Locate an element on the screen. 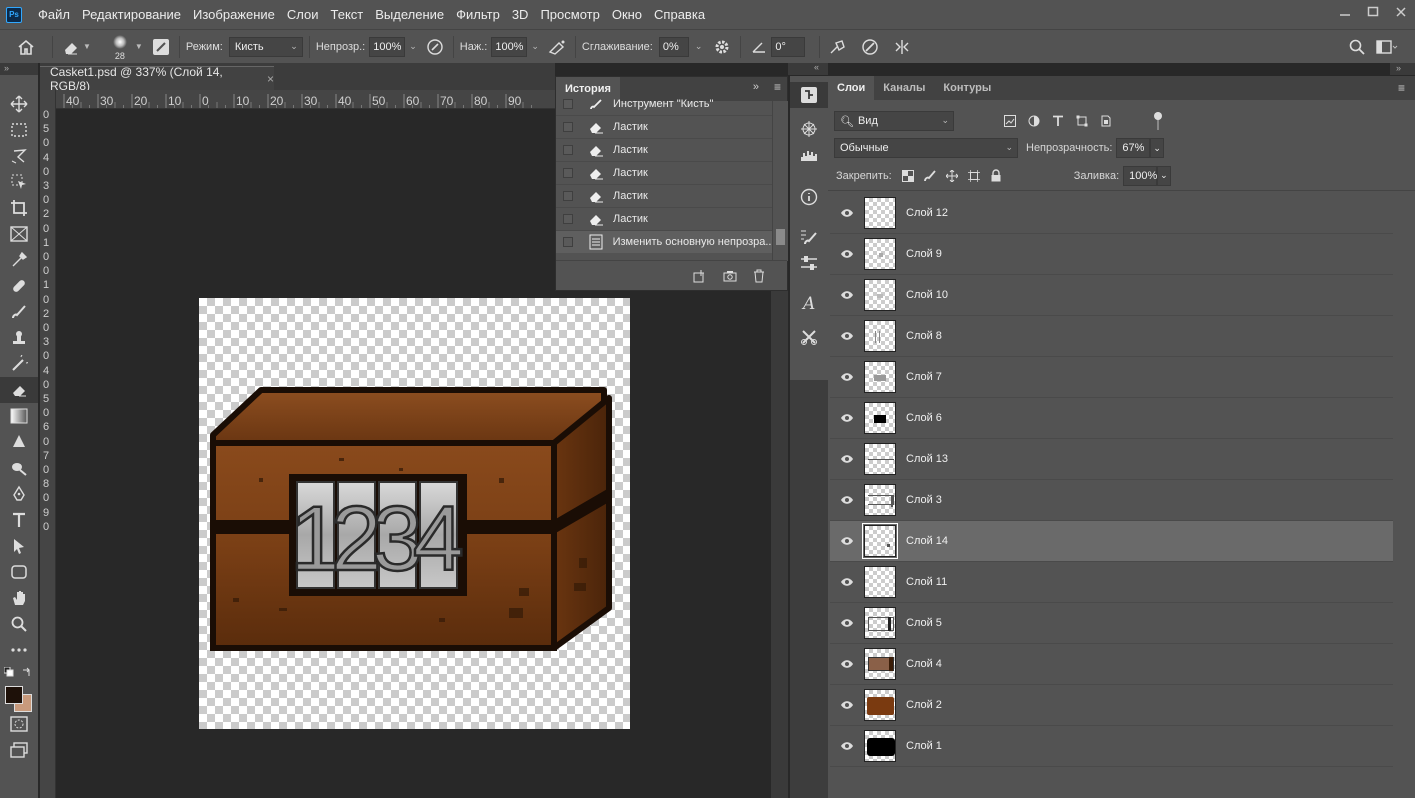 This screenshot has height=798, width=1415. snapshot-icon is located at coordinates (730, 276).